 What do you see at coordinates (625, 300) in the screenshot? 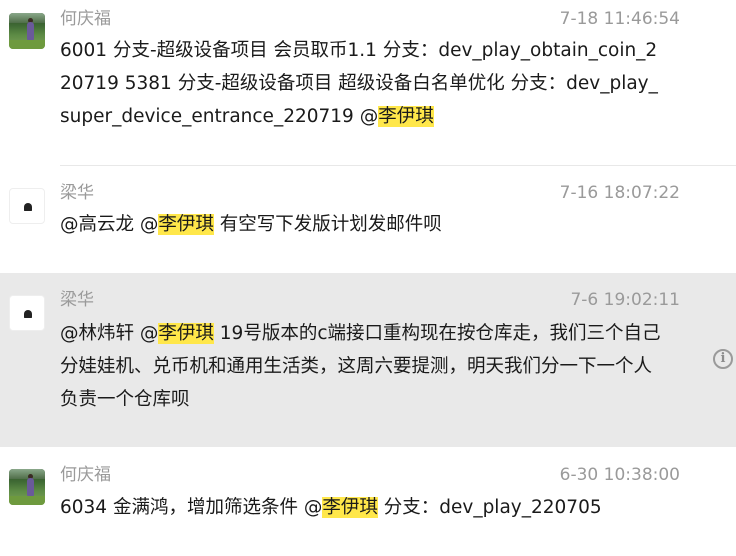
I see `message-time: 7-6 19:02:11` at bounding box center [625, 300].